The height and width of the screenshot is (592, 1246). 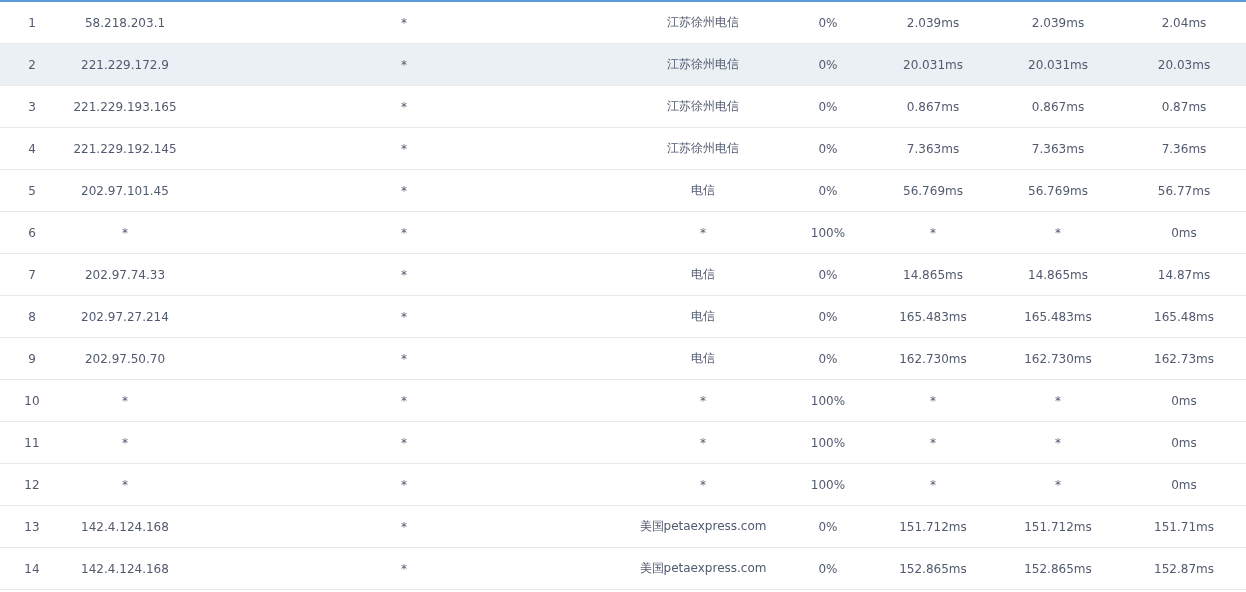 What do you see at coordinates (125, 148) in the screenshot?
I see `table-cell-text: 221.229.192.145` at bounding box center [125, 148].